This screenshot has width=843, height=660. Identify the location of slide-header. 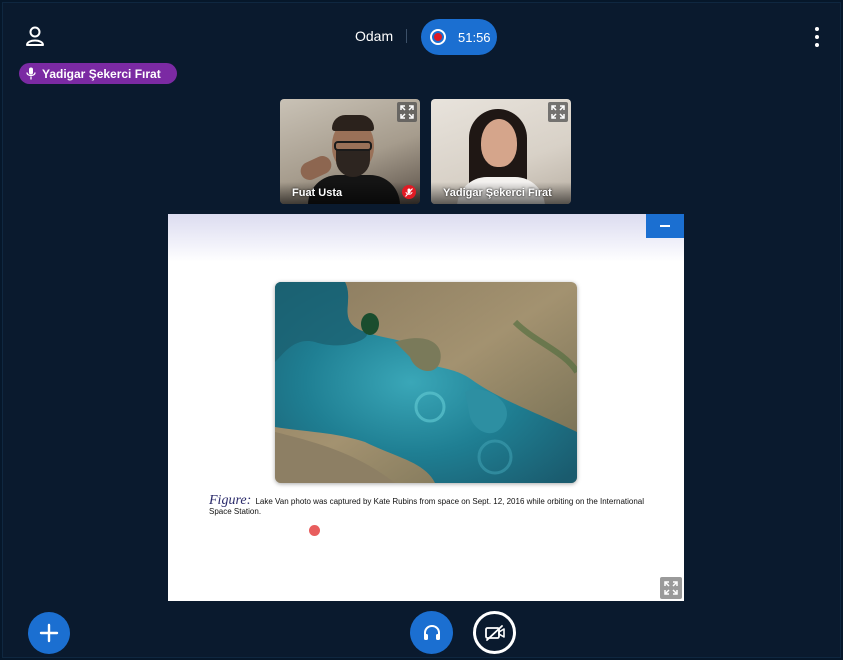
(426, 238).